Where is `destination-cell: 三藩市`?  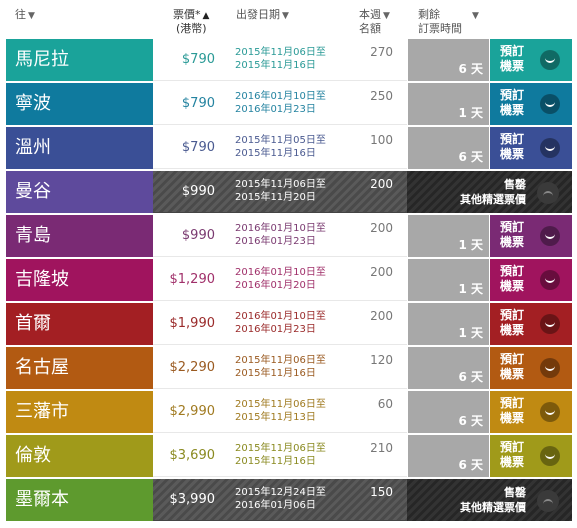
destination-cell: 三藩市 is located at coordinates (79, 412).